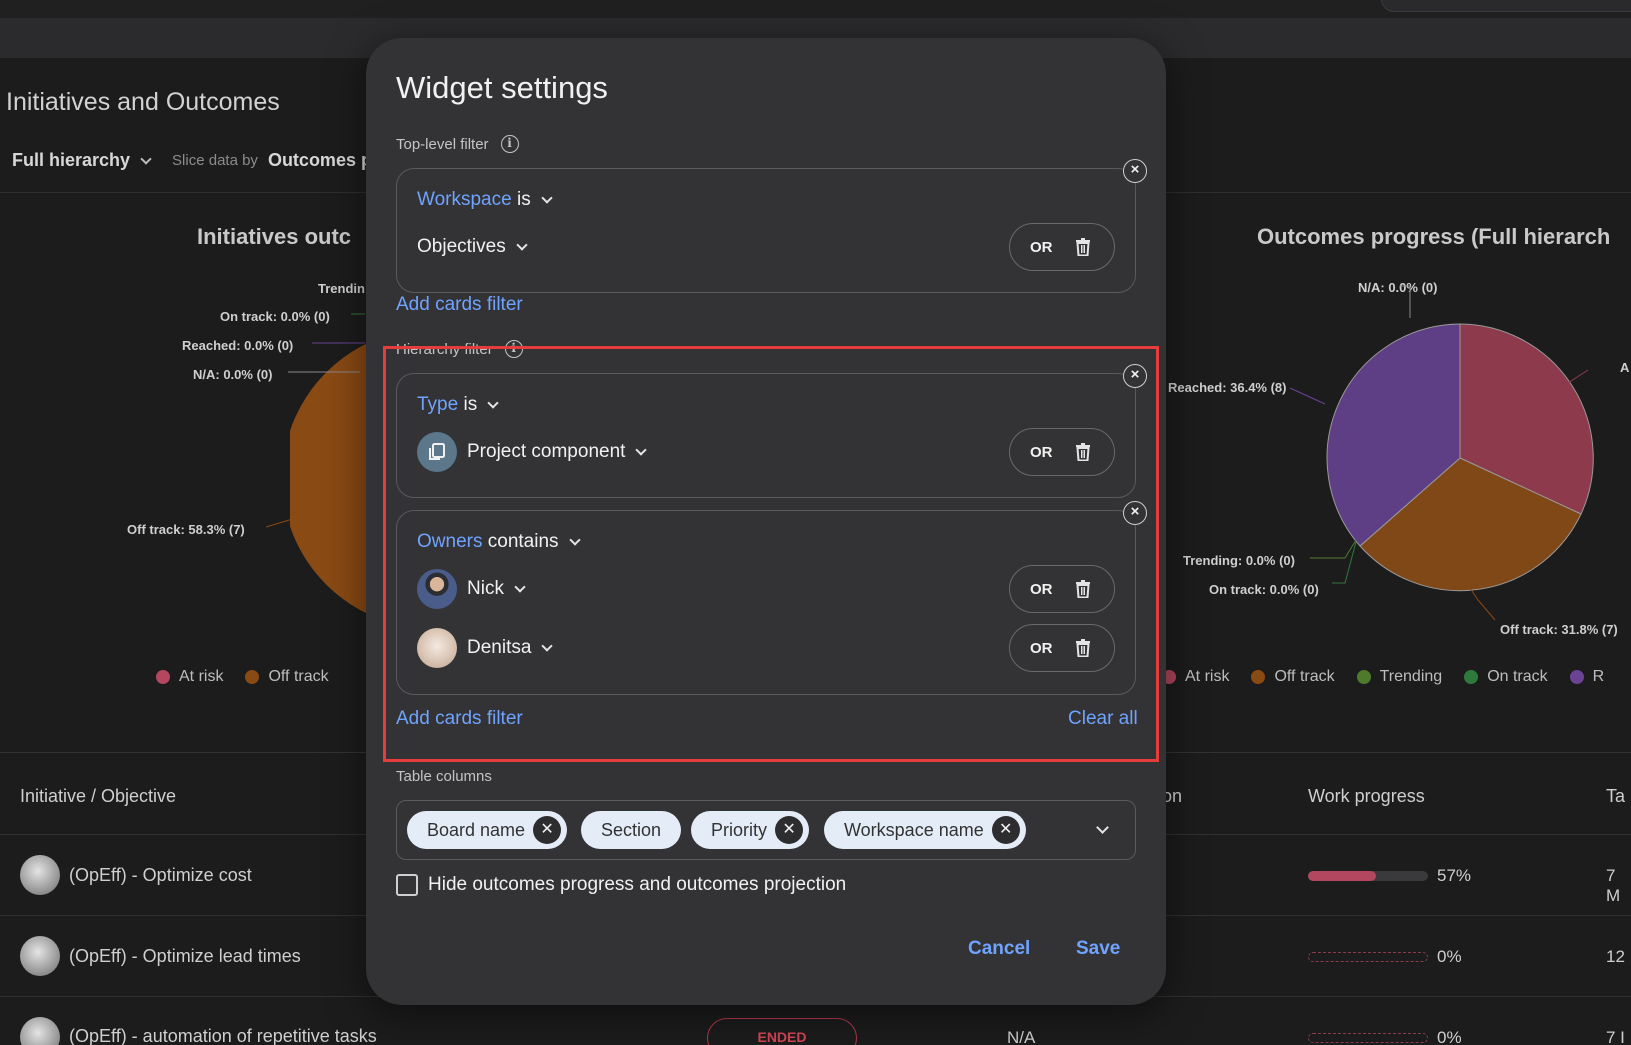 The image size is (1631, 1045). I want to click on info-icon: i, so click(509, 144).